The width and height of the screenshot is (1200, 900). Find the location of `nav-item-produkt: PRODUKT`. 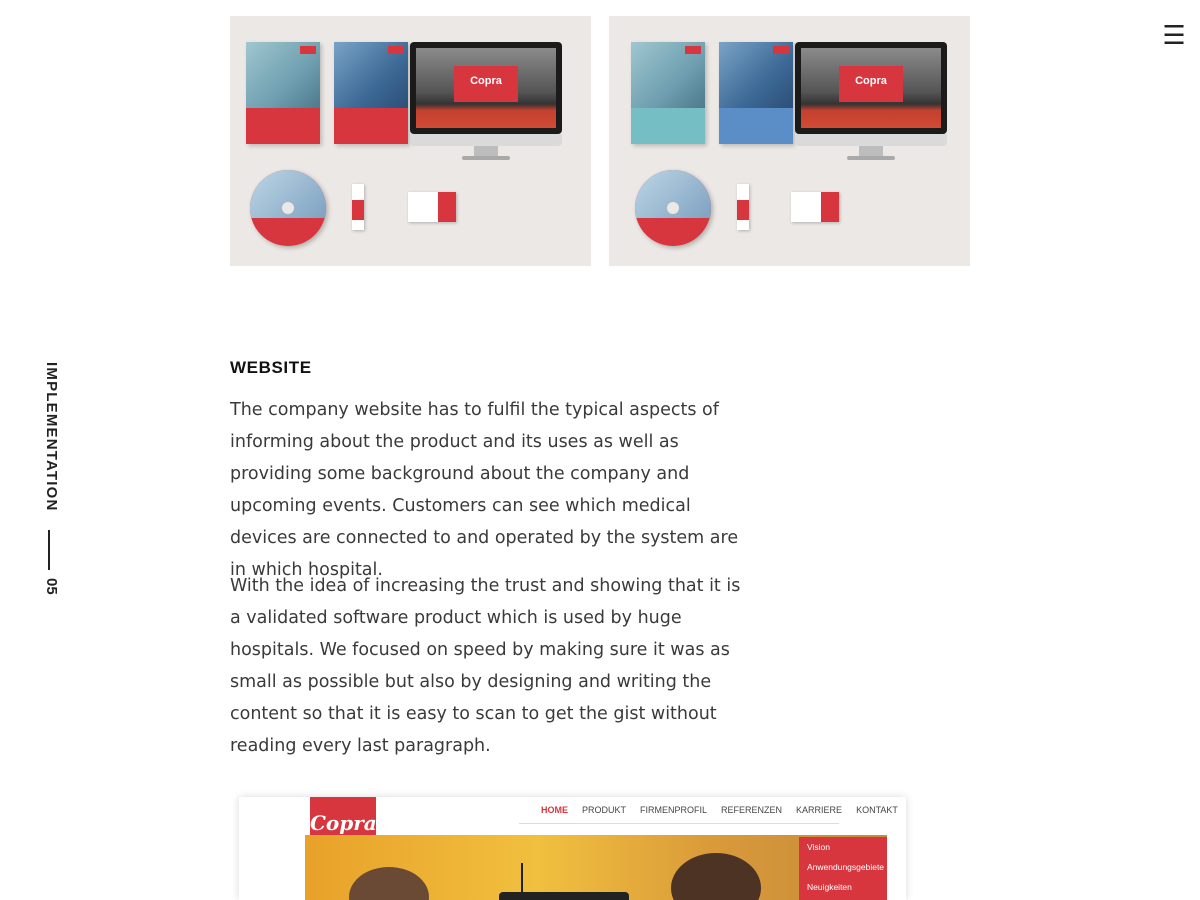

nav-item-produkt: PRODUKT is located at coordinates (604, 810).